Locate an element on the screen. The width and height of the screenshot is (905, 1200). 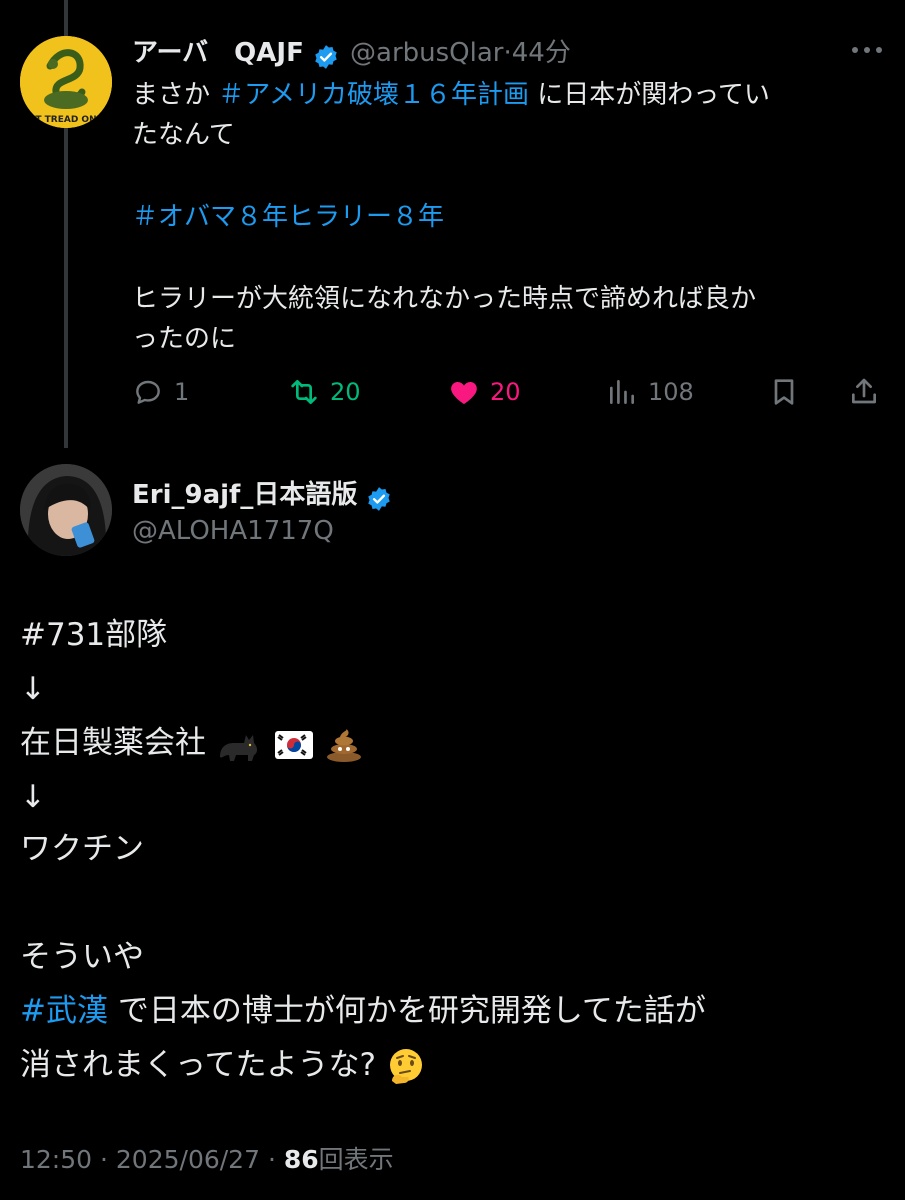
svg-text: T TREAD ON is located at coordinates (65, 120).